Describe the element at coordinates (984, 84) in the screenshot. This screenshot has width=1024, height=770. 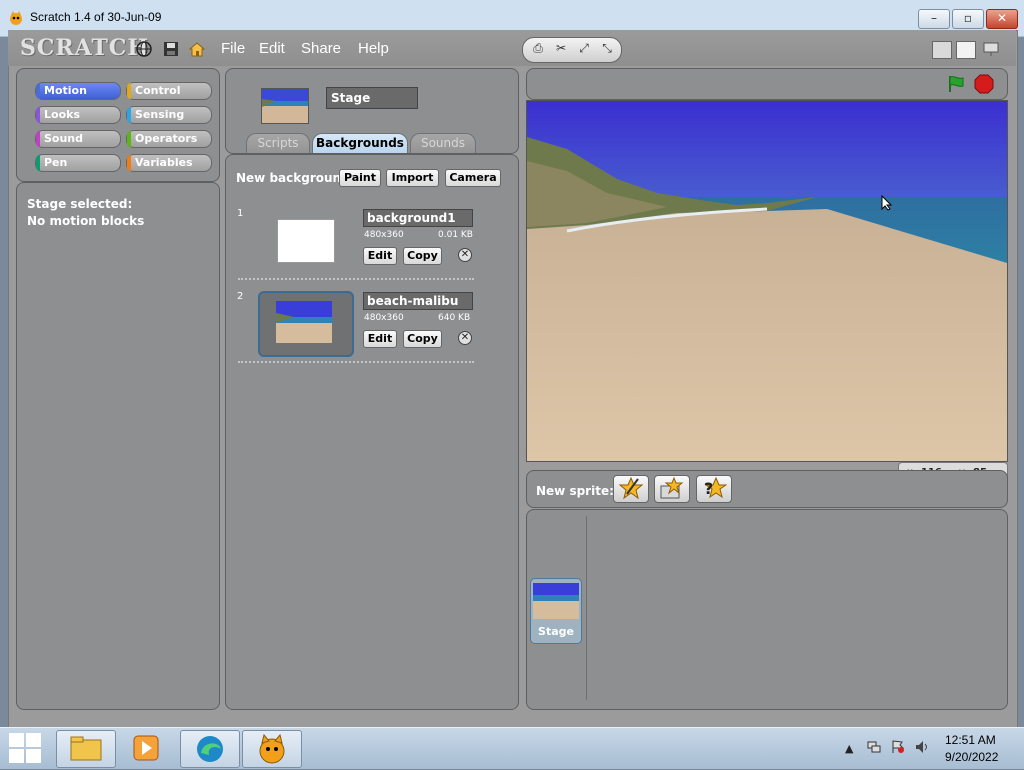
I see `stop-sign-icon` at that location.